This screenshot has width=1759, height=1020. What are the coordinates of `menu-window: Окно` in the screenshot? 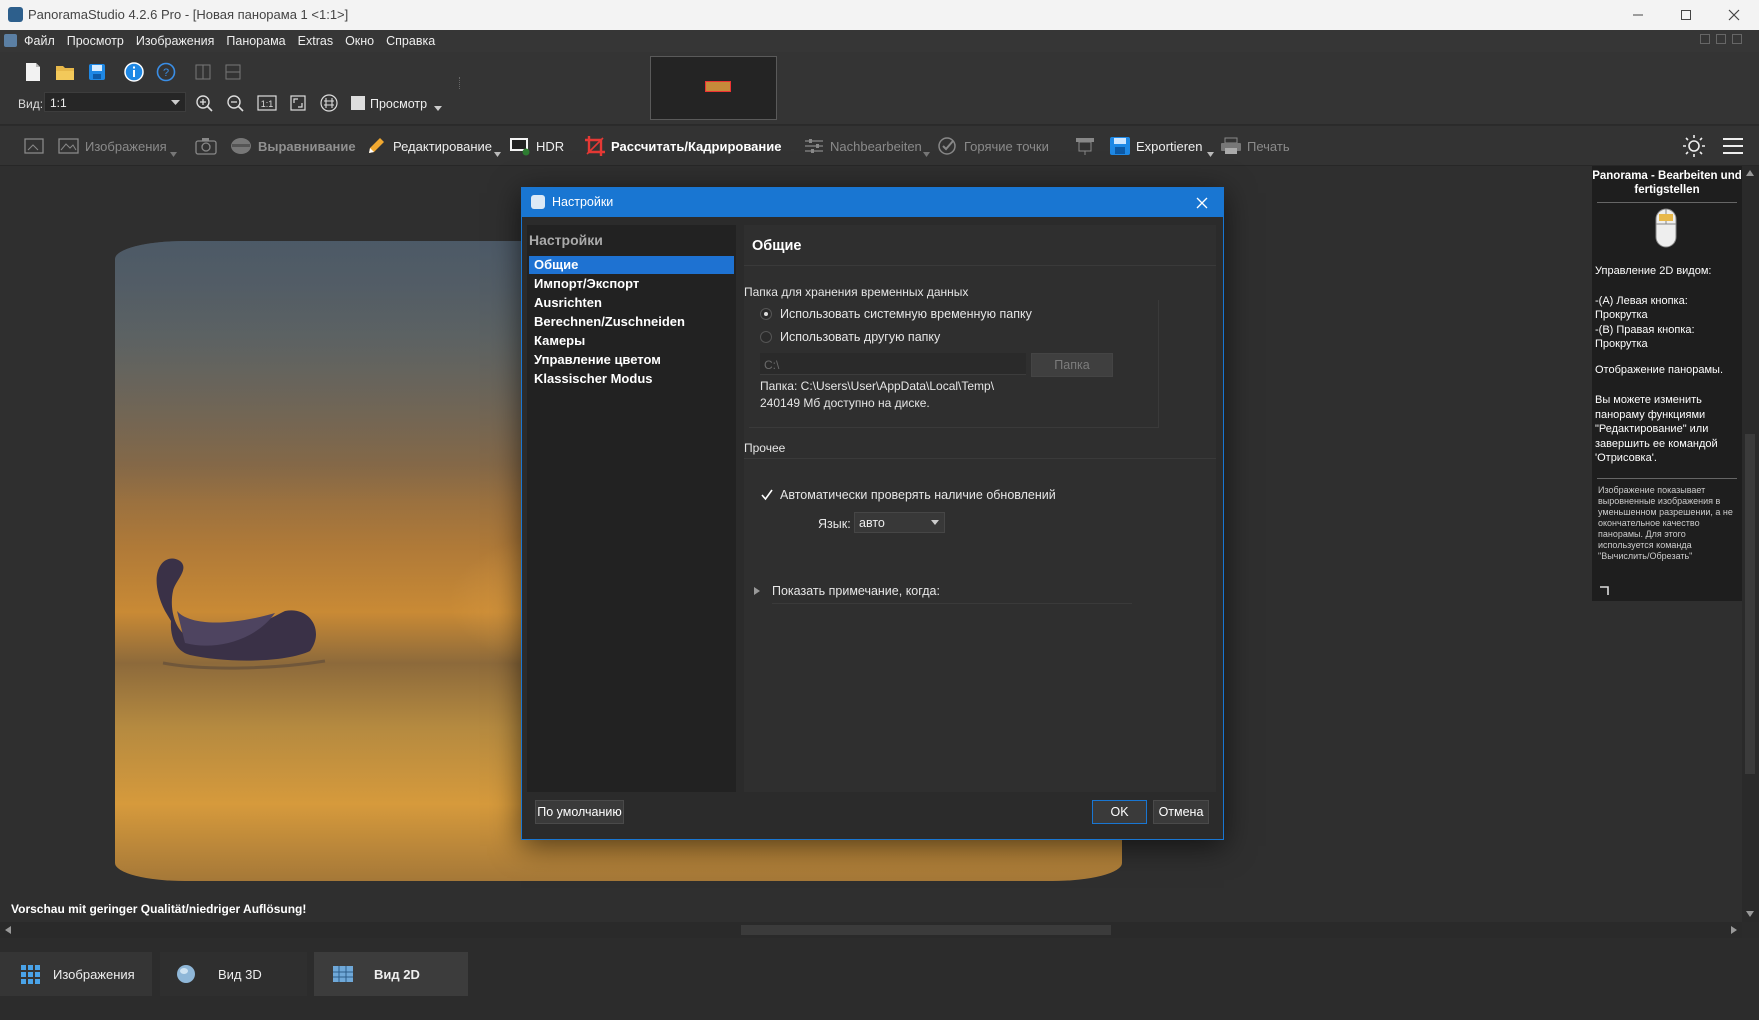 It's located at (359, 41).